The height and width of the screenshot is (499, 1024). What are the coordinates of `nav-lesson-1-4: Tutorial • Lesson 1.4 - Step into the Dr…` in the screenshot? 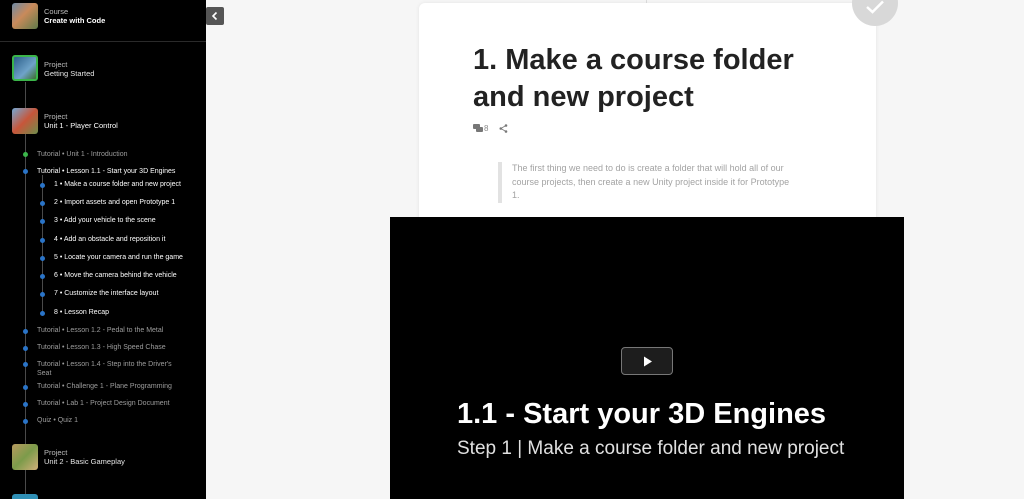 It's located at (112, 369).